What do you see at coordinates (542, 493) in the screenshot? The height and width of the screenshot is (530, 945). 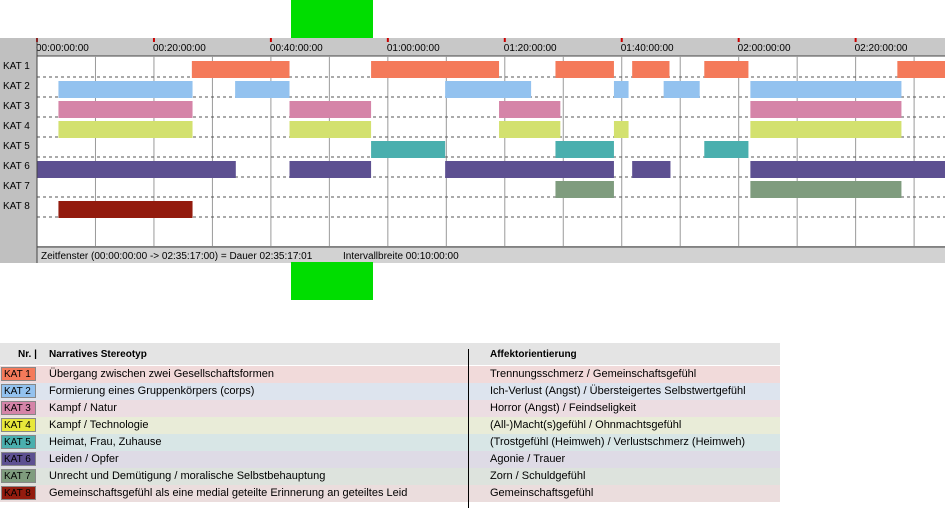 I see `legend-affect: Gemeinschaftsgefühl` at bounding box center [542, 493].